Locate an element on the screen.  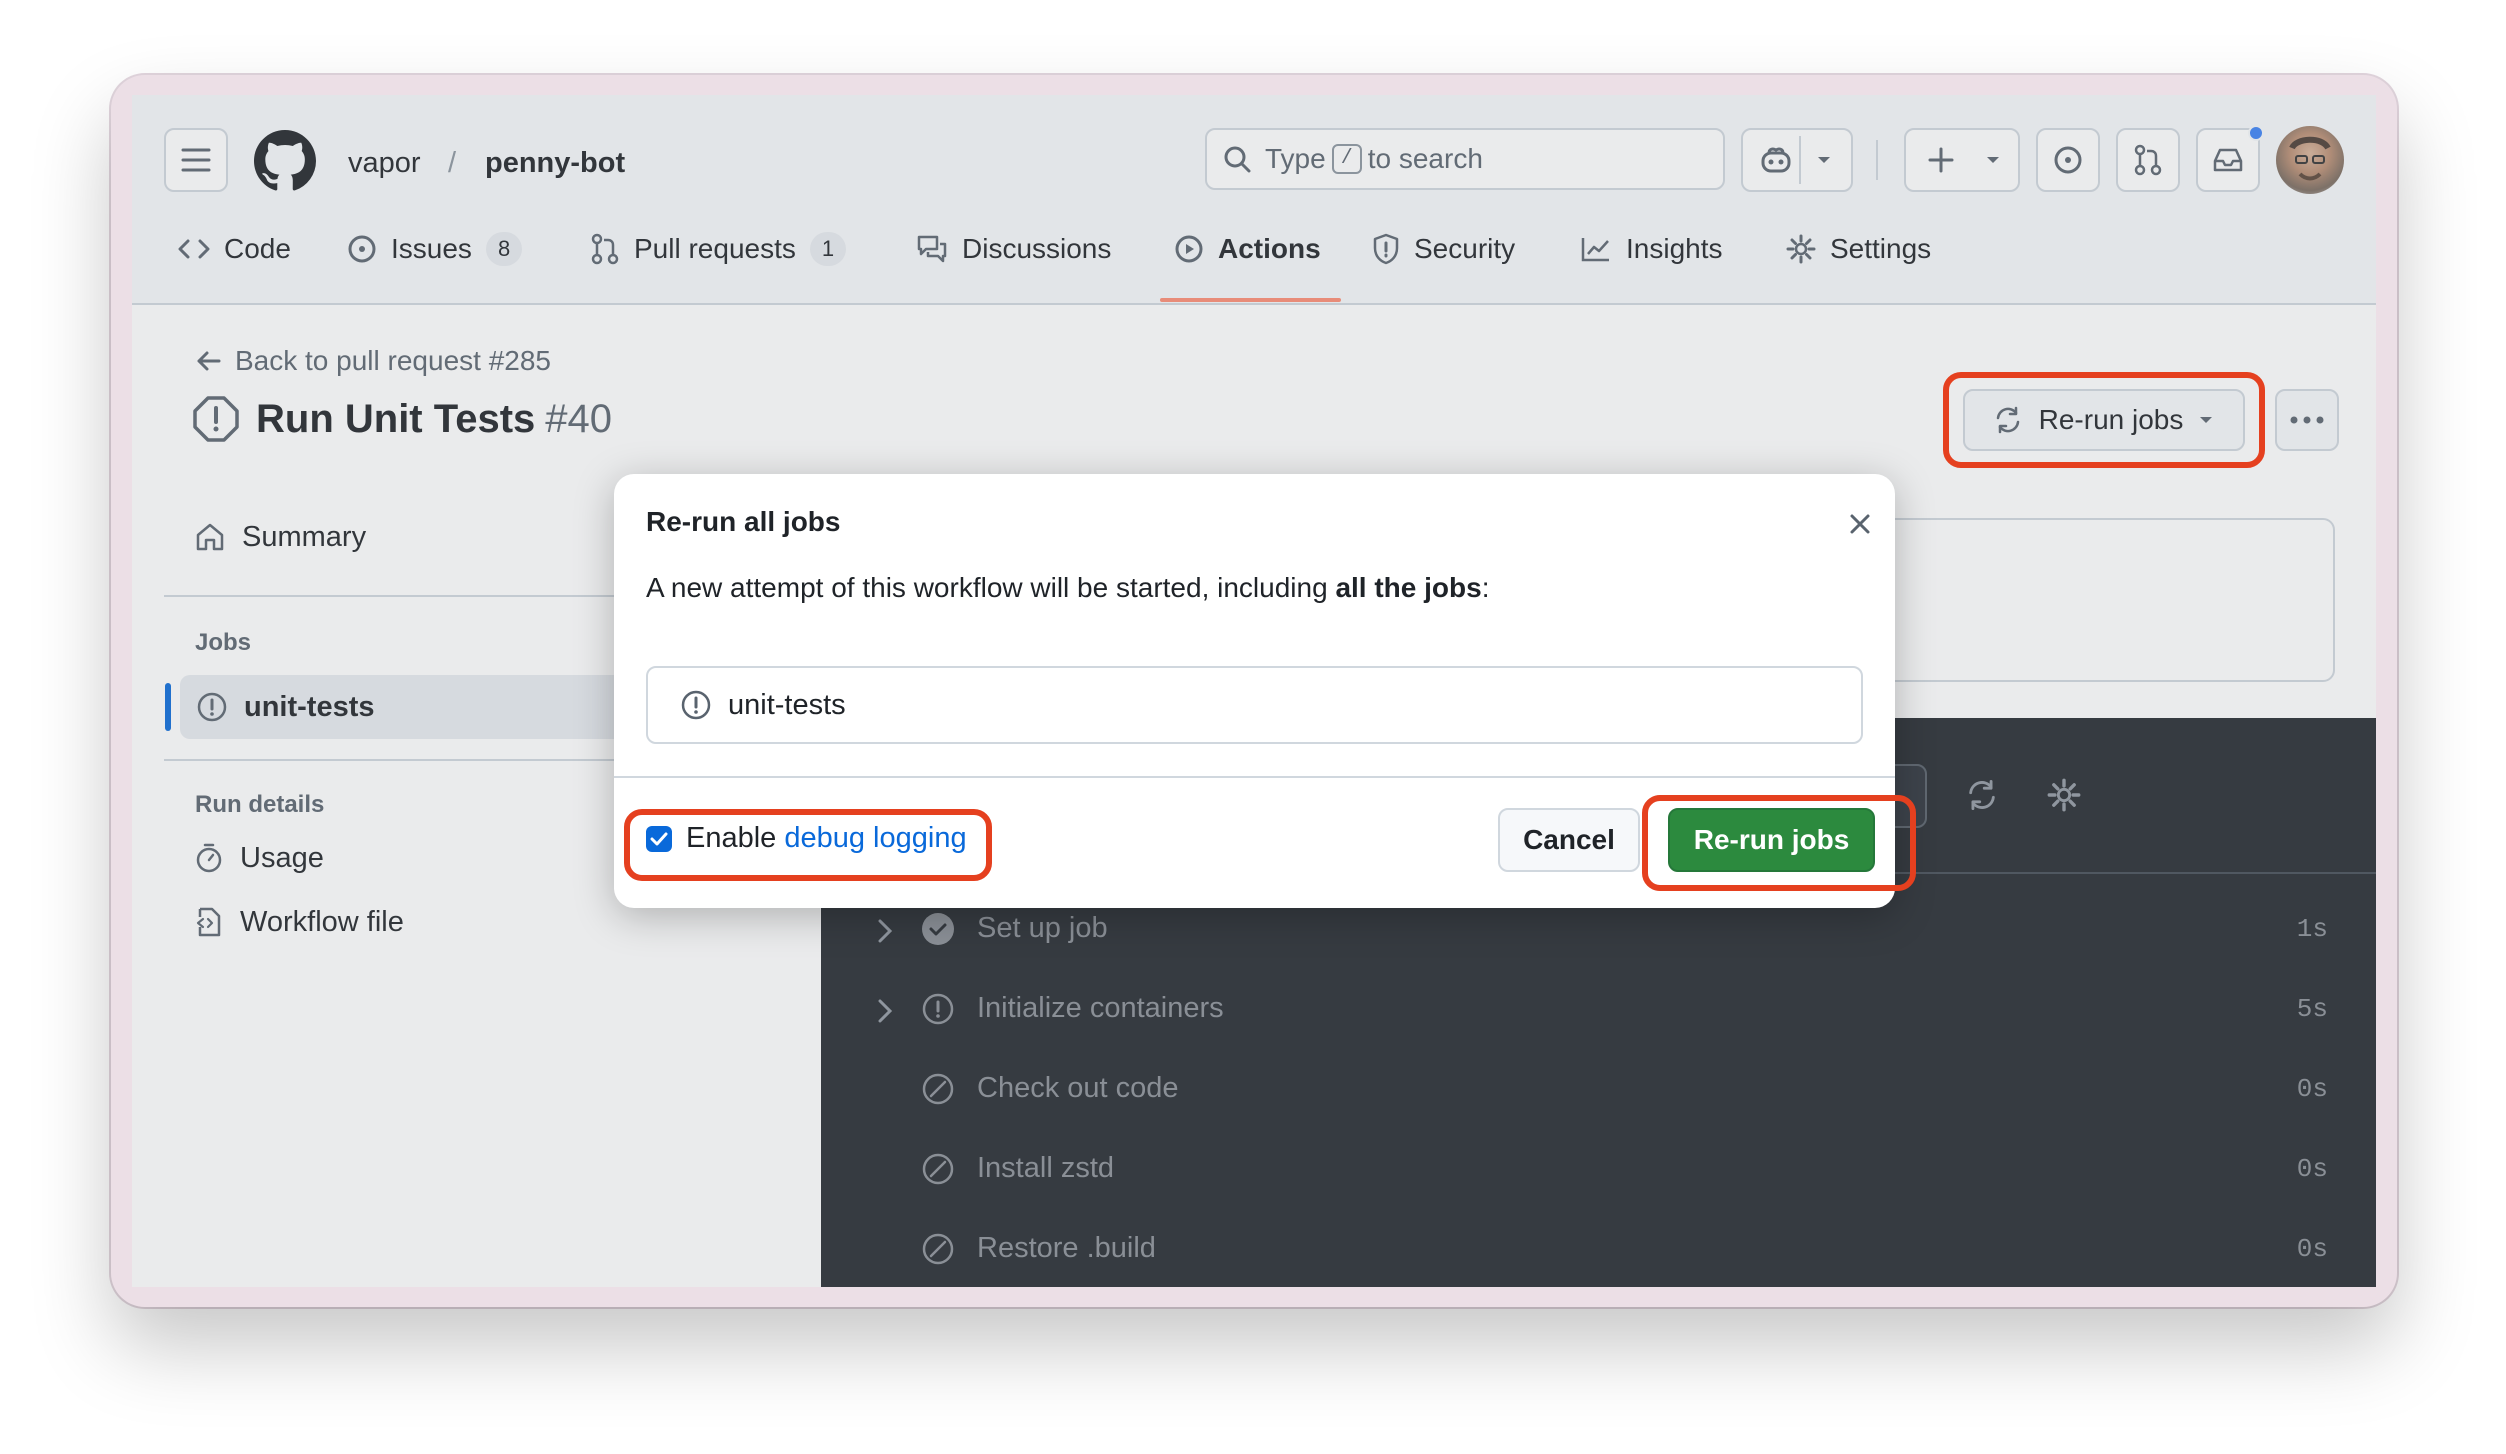
dialog-description-bold: all the jobs is located at coordinates (1408, 587).